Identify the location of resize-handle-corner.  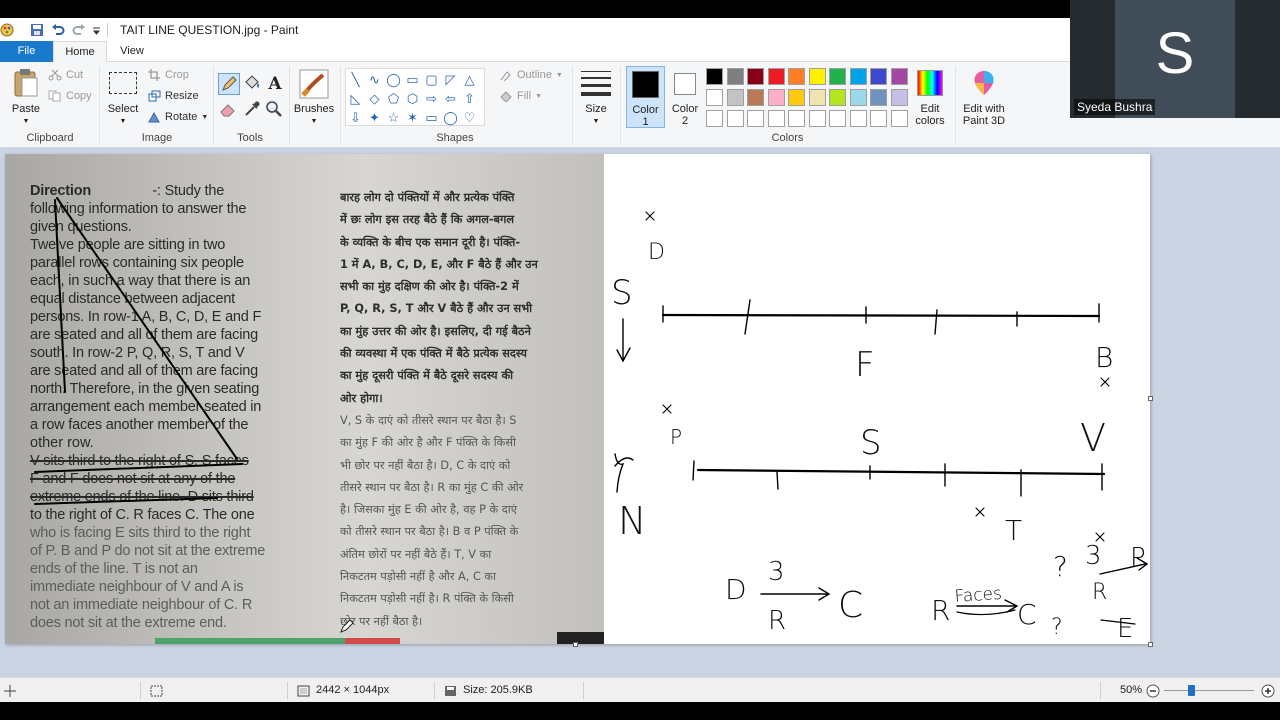
(1150, 644).